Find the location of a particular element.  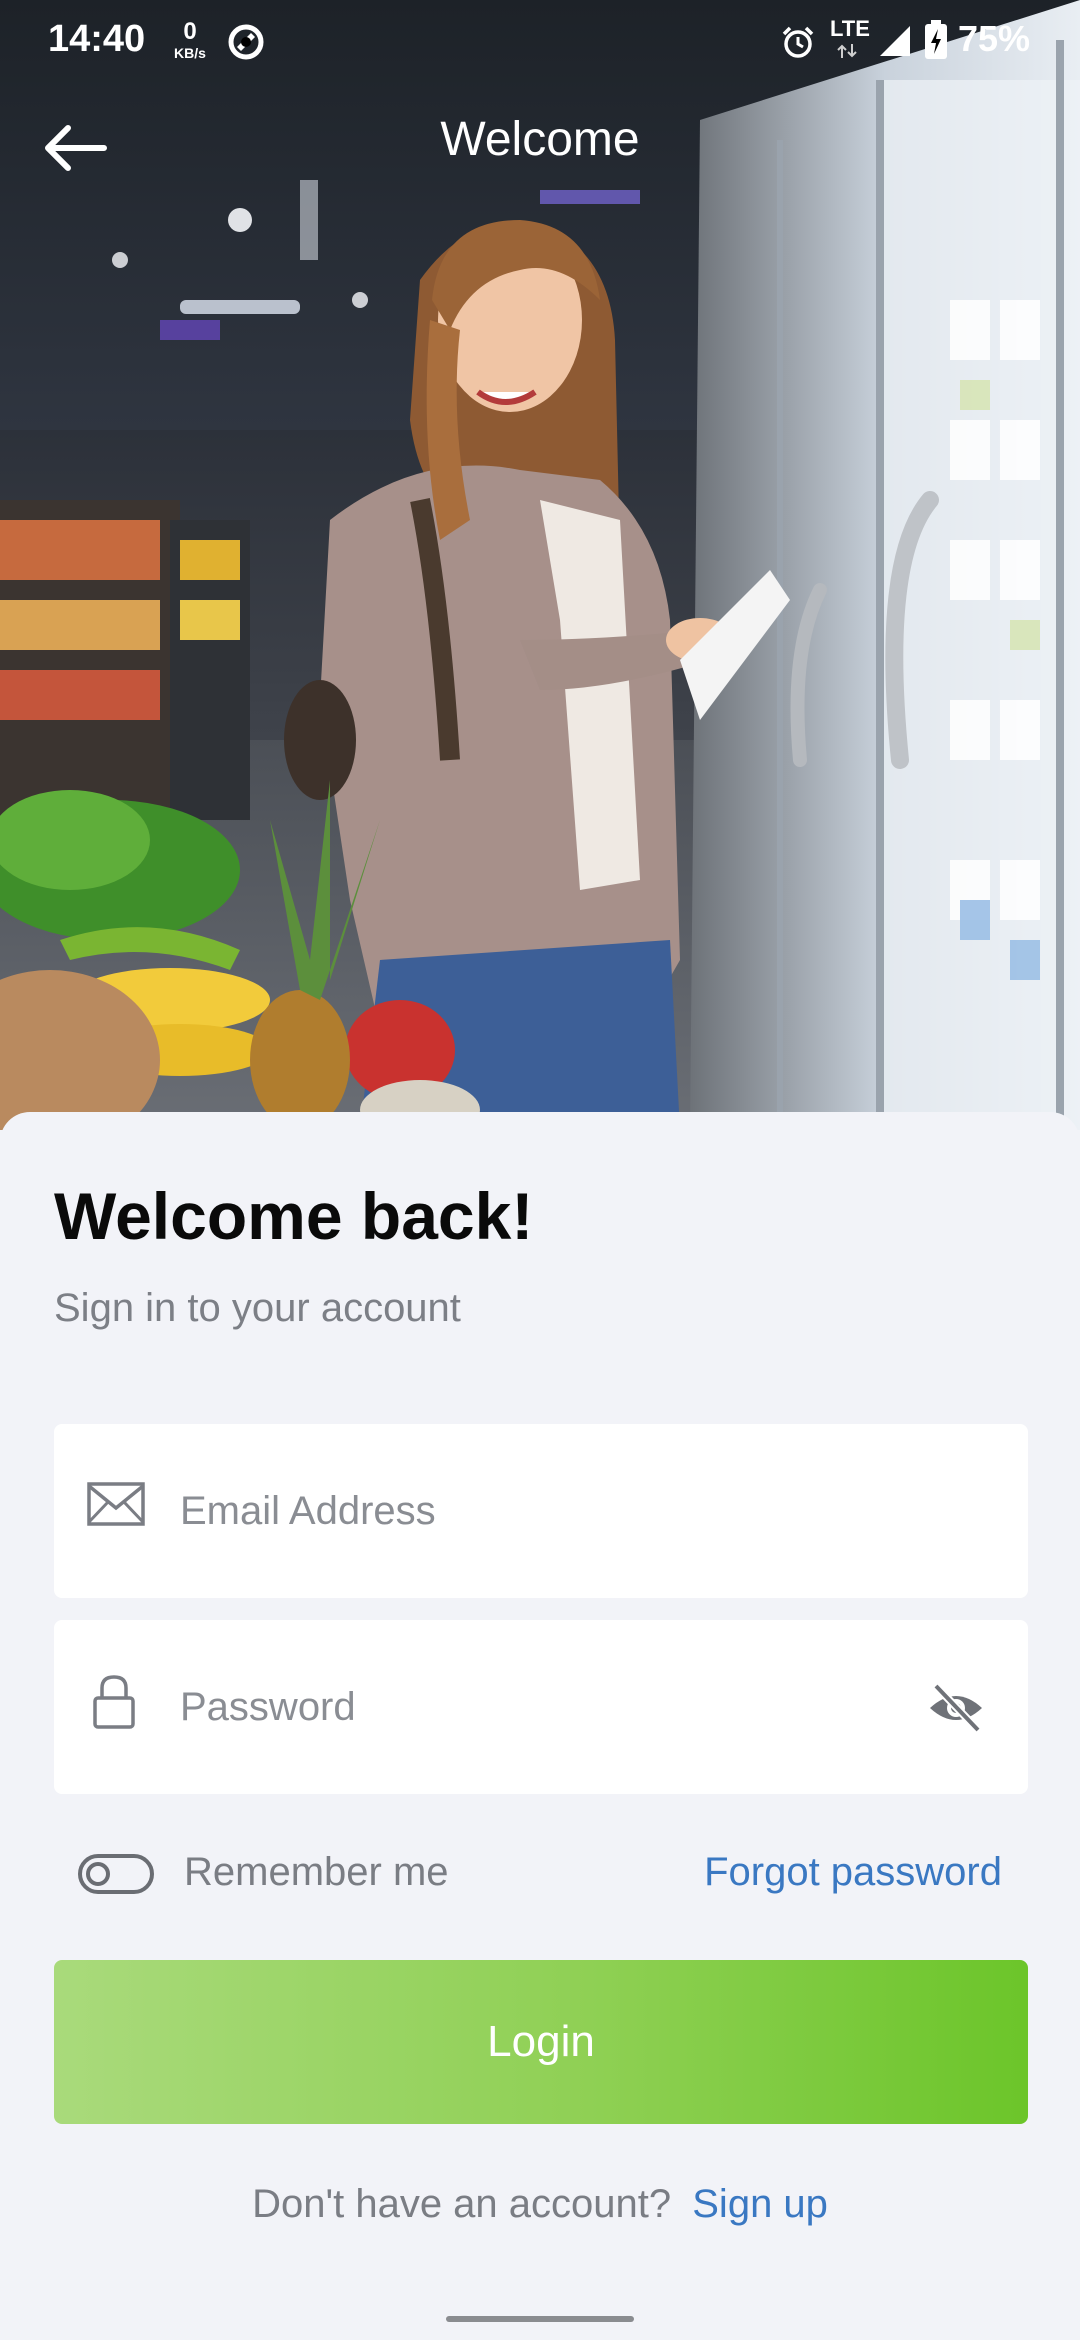

password-field is located at coordinates (541, 1707).